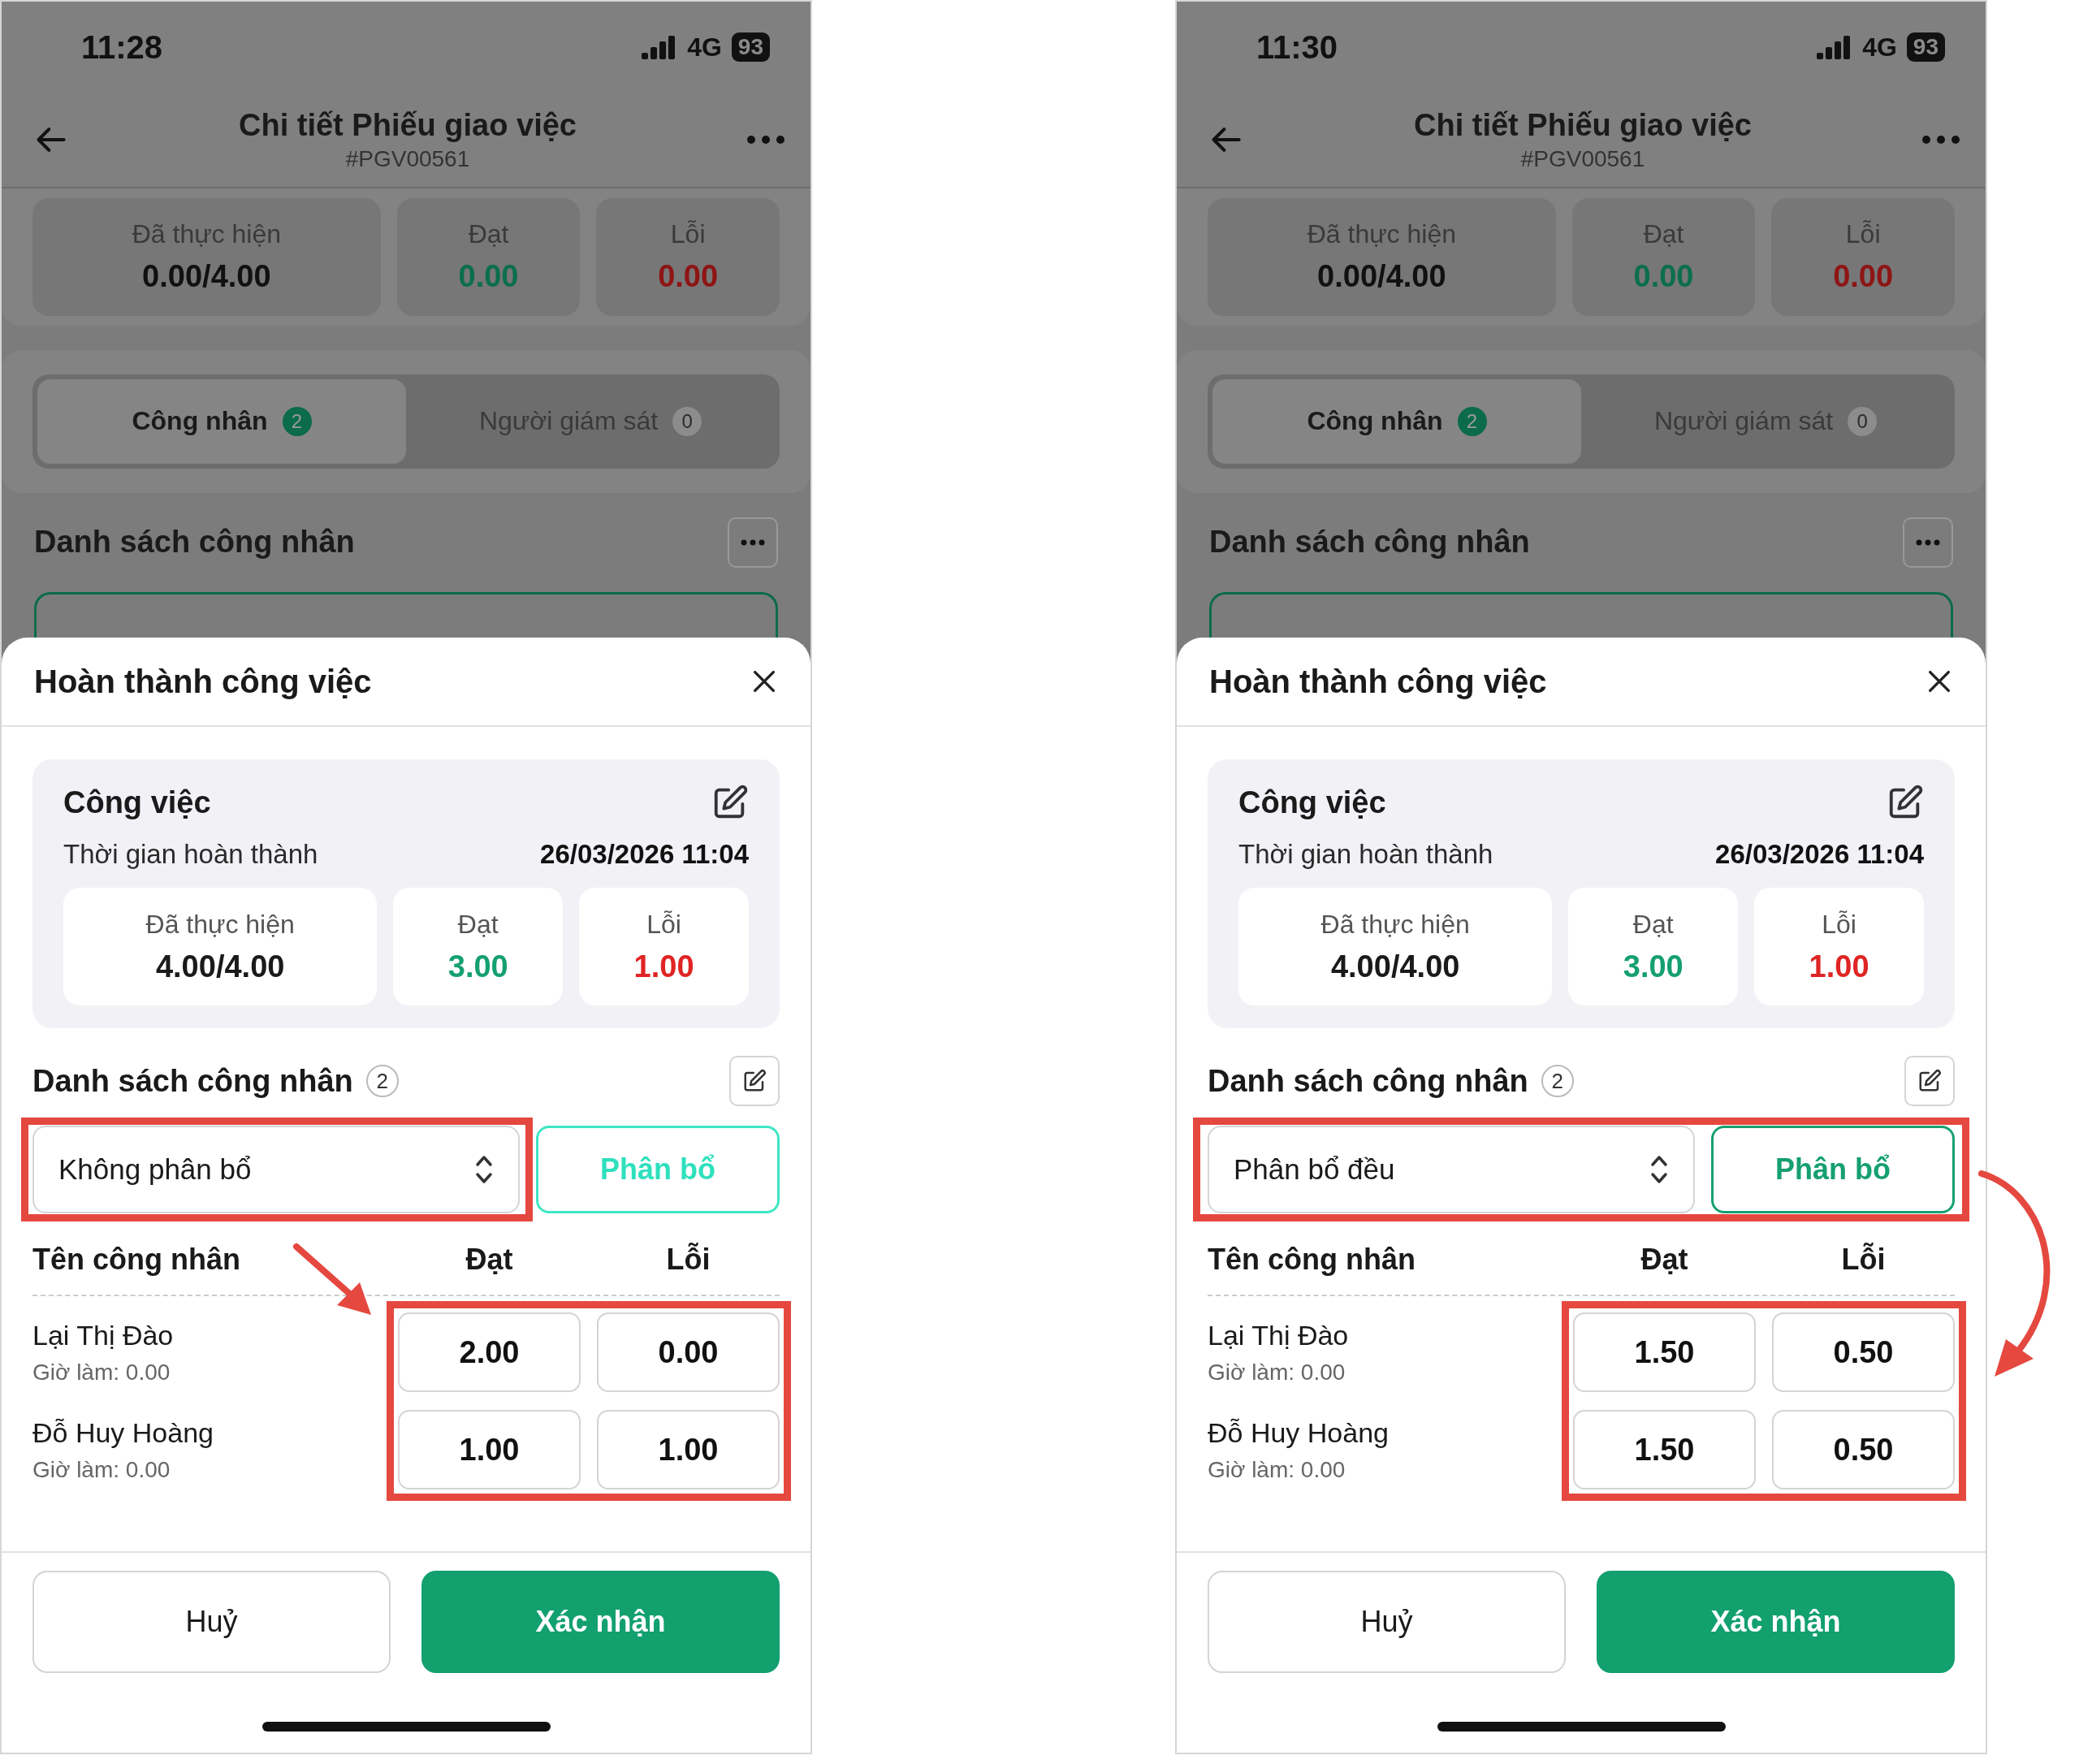 The image size is (2079, 1764). What do you see at coordinates (1297, 47) in the screenshot?
I see `status-time: 11:30` at bounding box center [1297, 47].